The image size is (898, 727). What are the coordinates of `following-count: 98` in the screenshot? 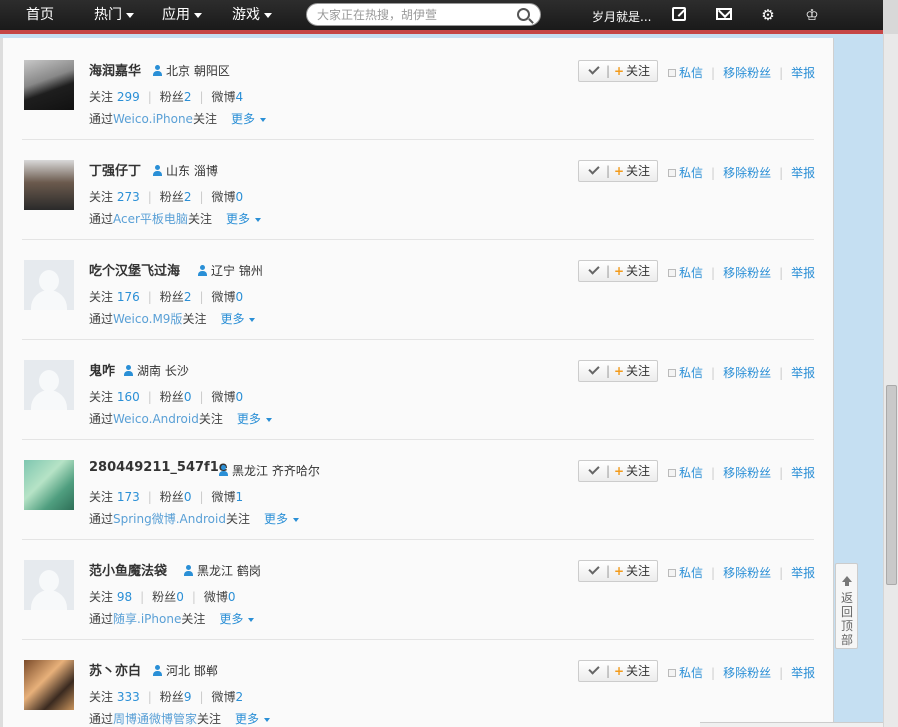 It's located at (124, 597).